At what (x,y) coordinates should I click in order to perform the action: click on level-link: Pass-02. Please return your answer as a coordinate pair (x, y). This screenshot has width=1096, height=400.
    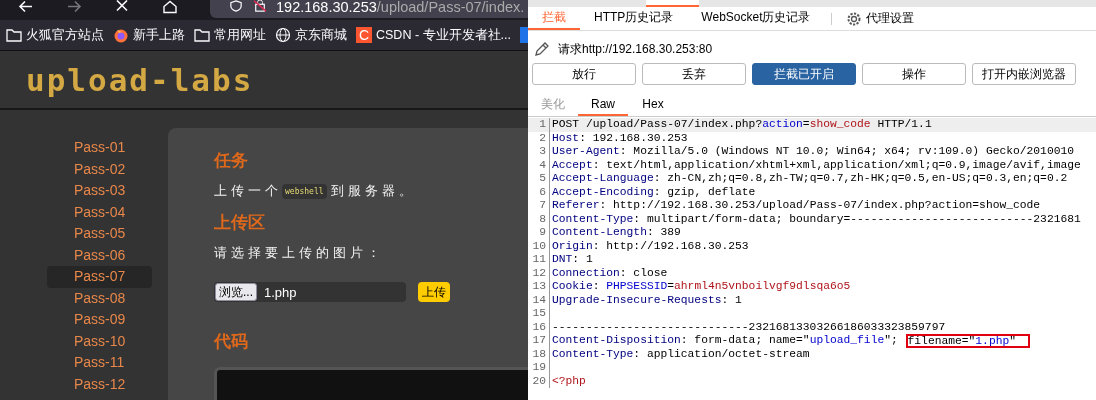
    Looking at the image, I should click on (99, 169).